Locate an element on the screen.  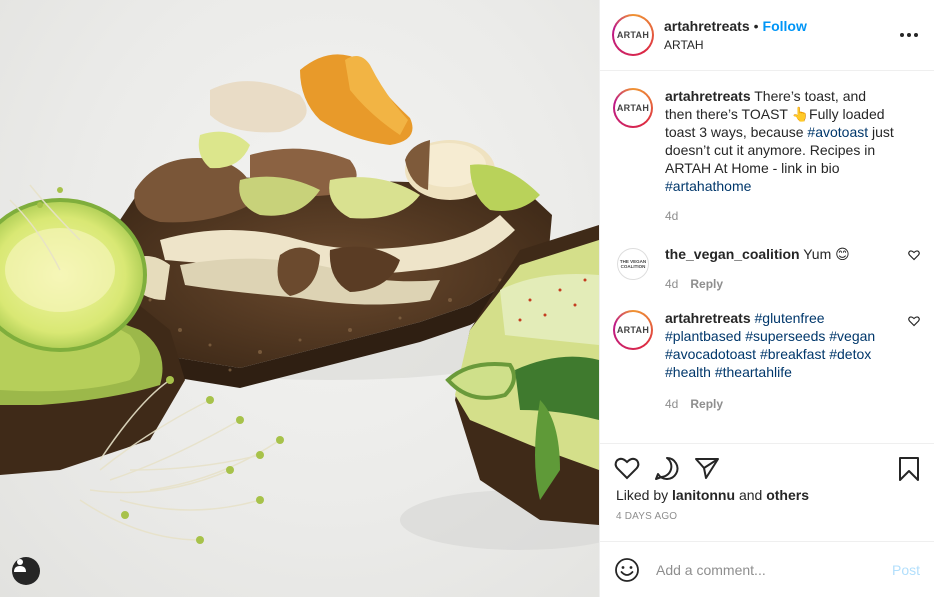
header-text: artahretreats • Follow ARTAH is located at coordinates (781, 35).